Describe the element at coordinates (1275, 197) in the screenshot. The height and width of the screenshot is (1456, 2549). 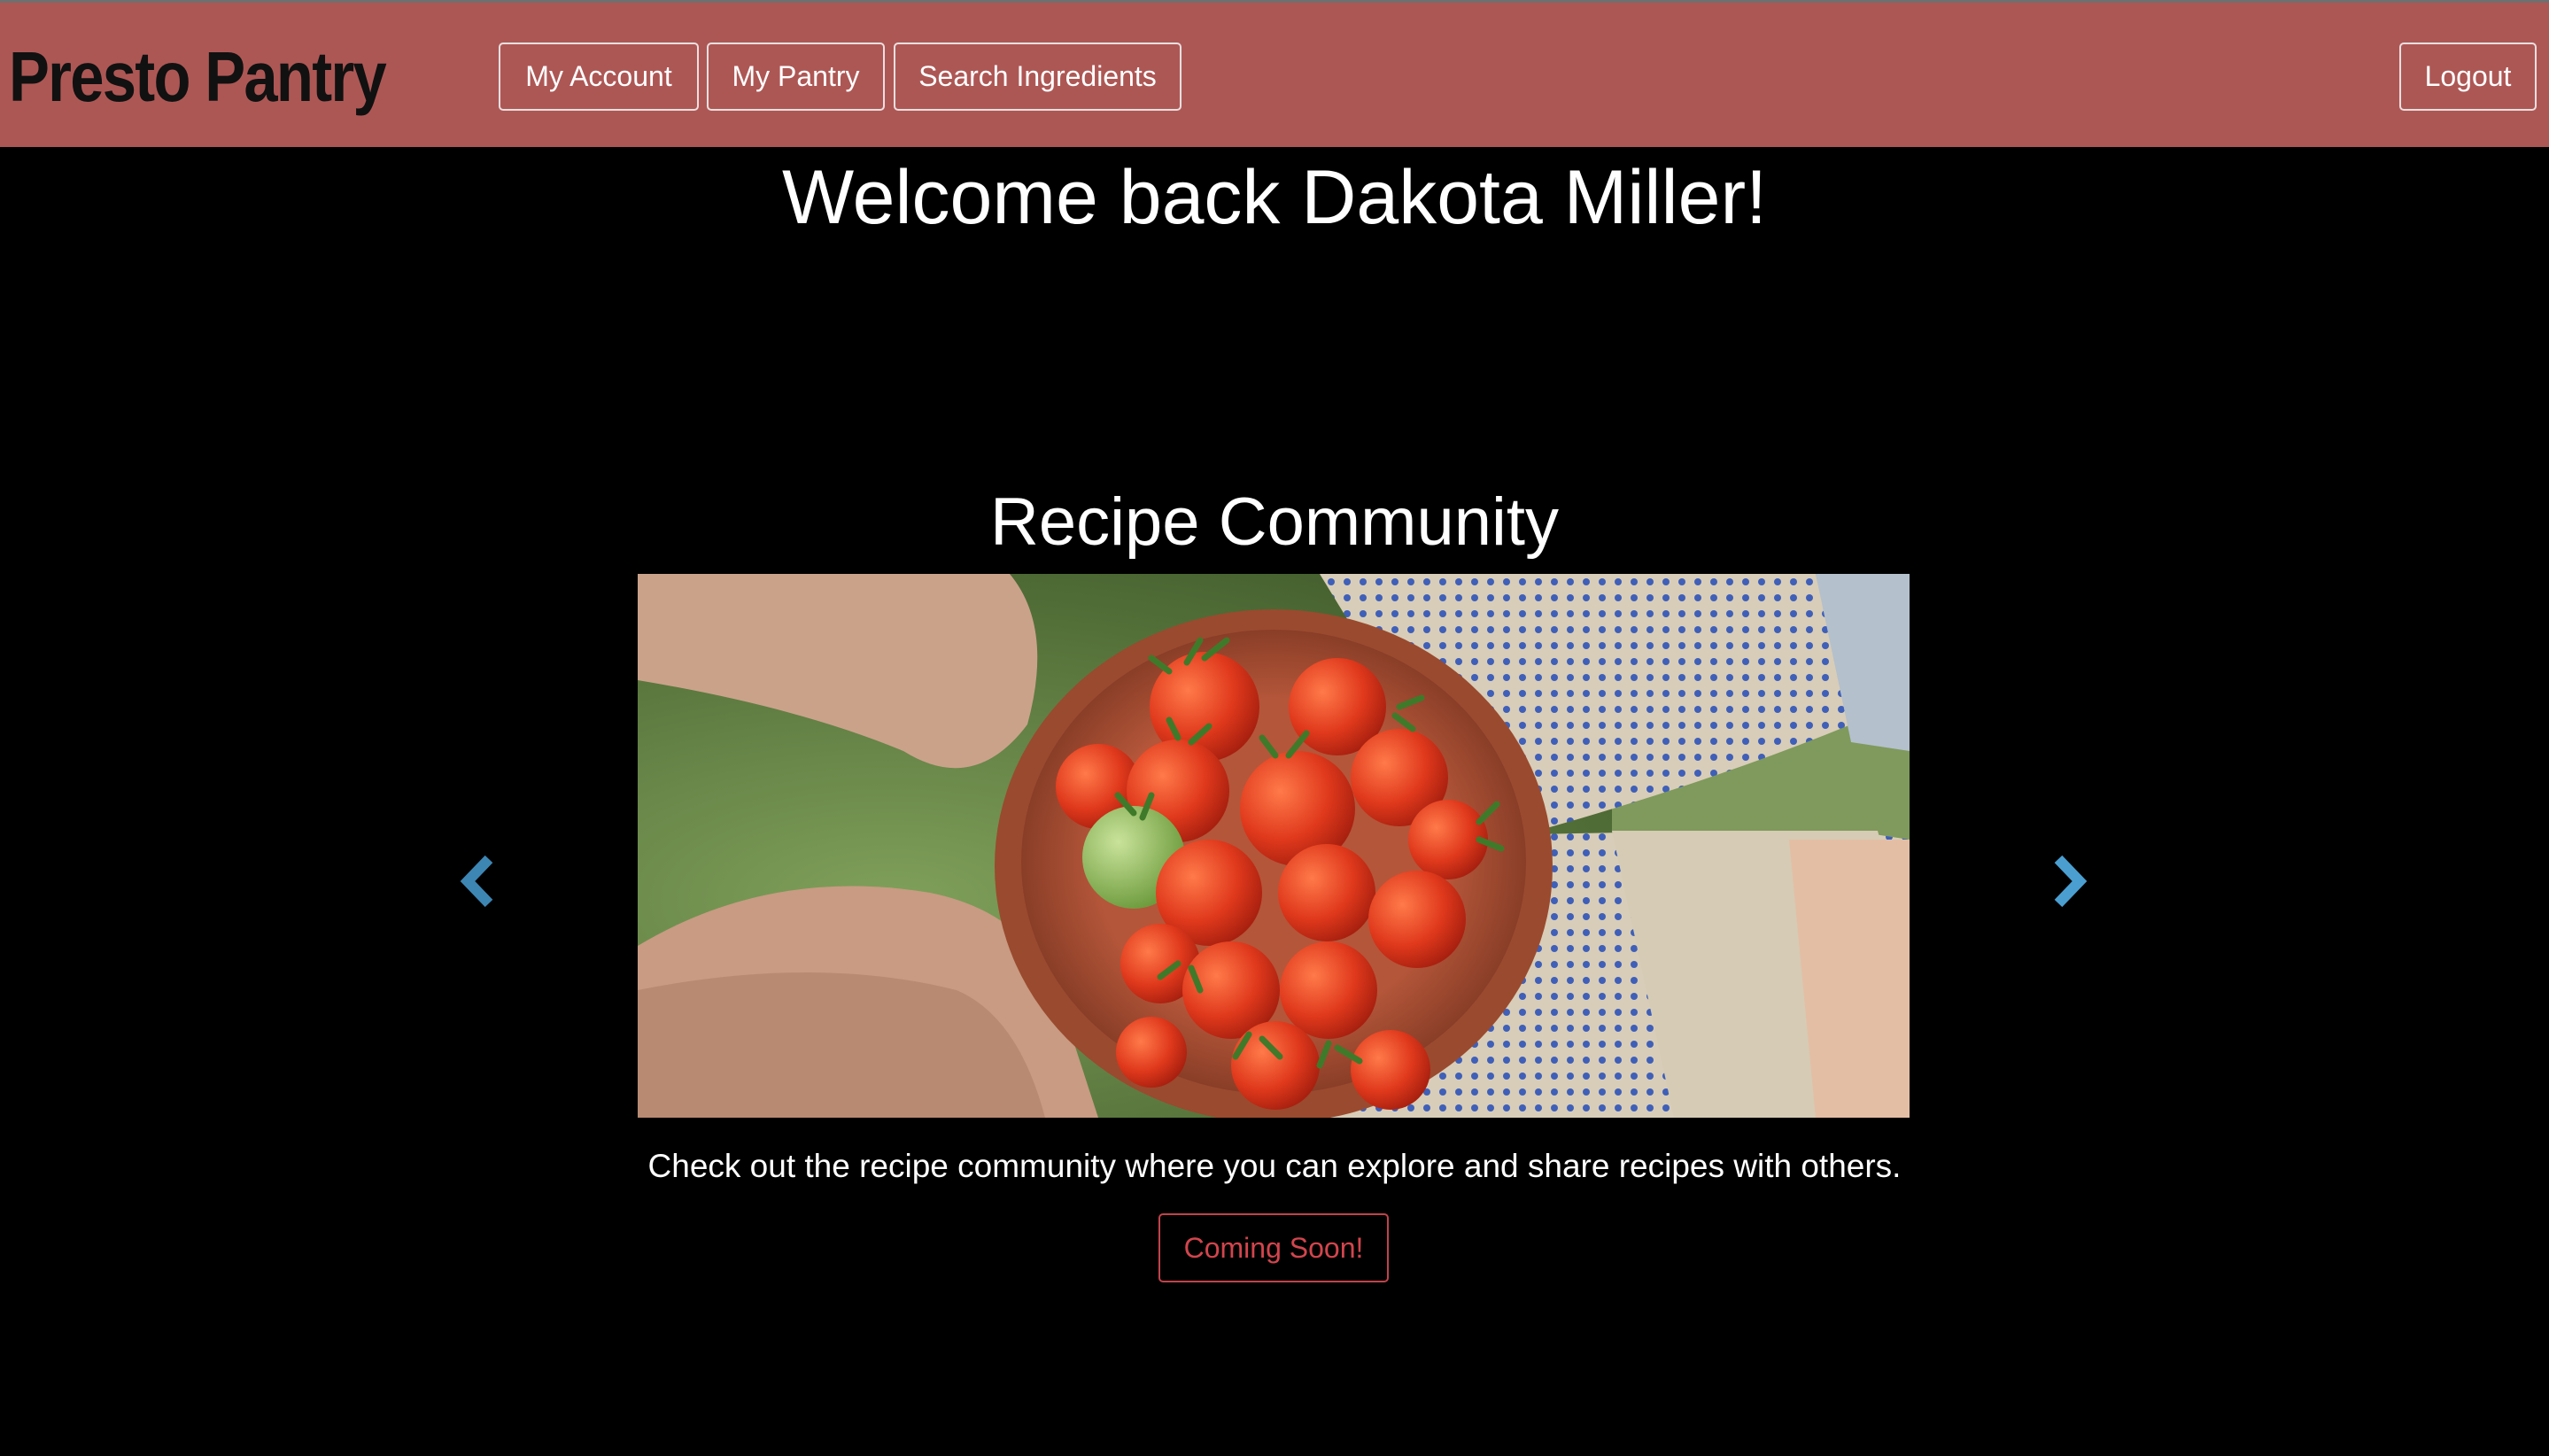
I see `welcome-heading: Welcome back Dakota Miller!` at that location.